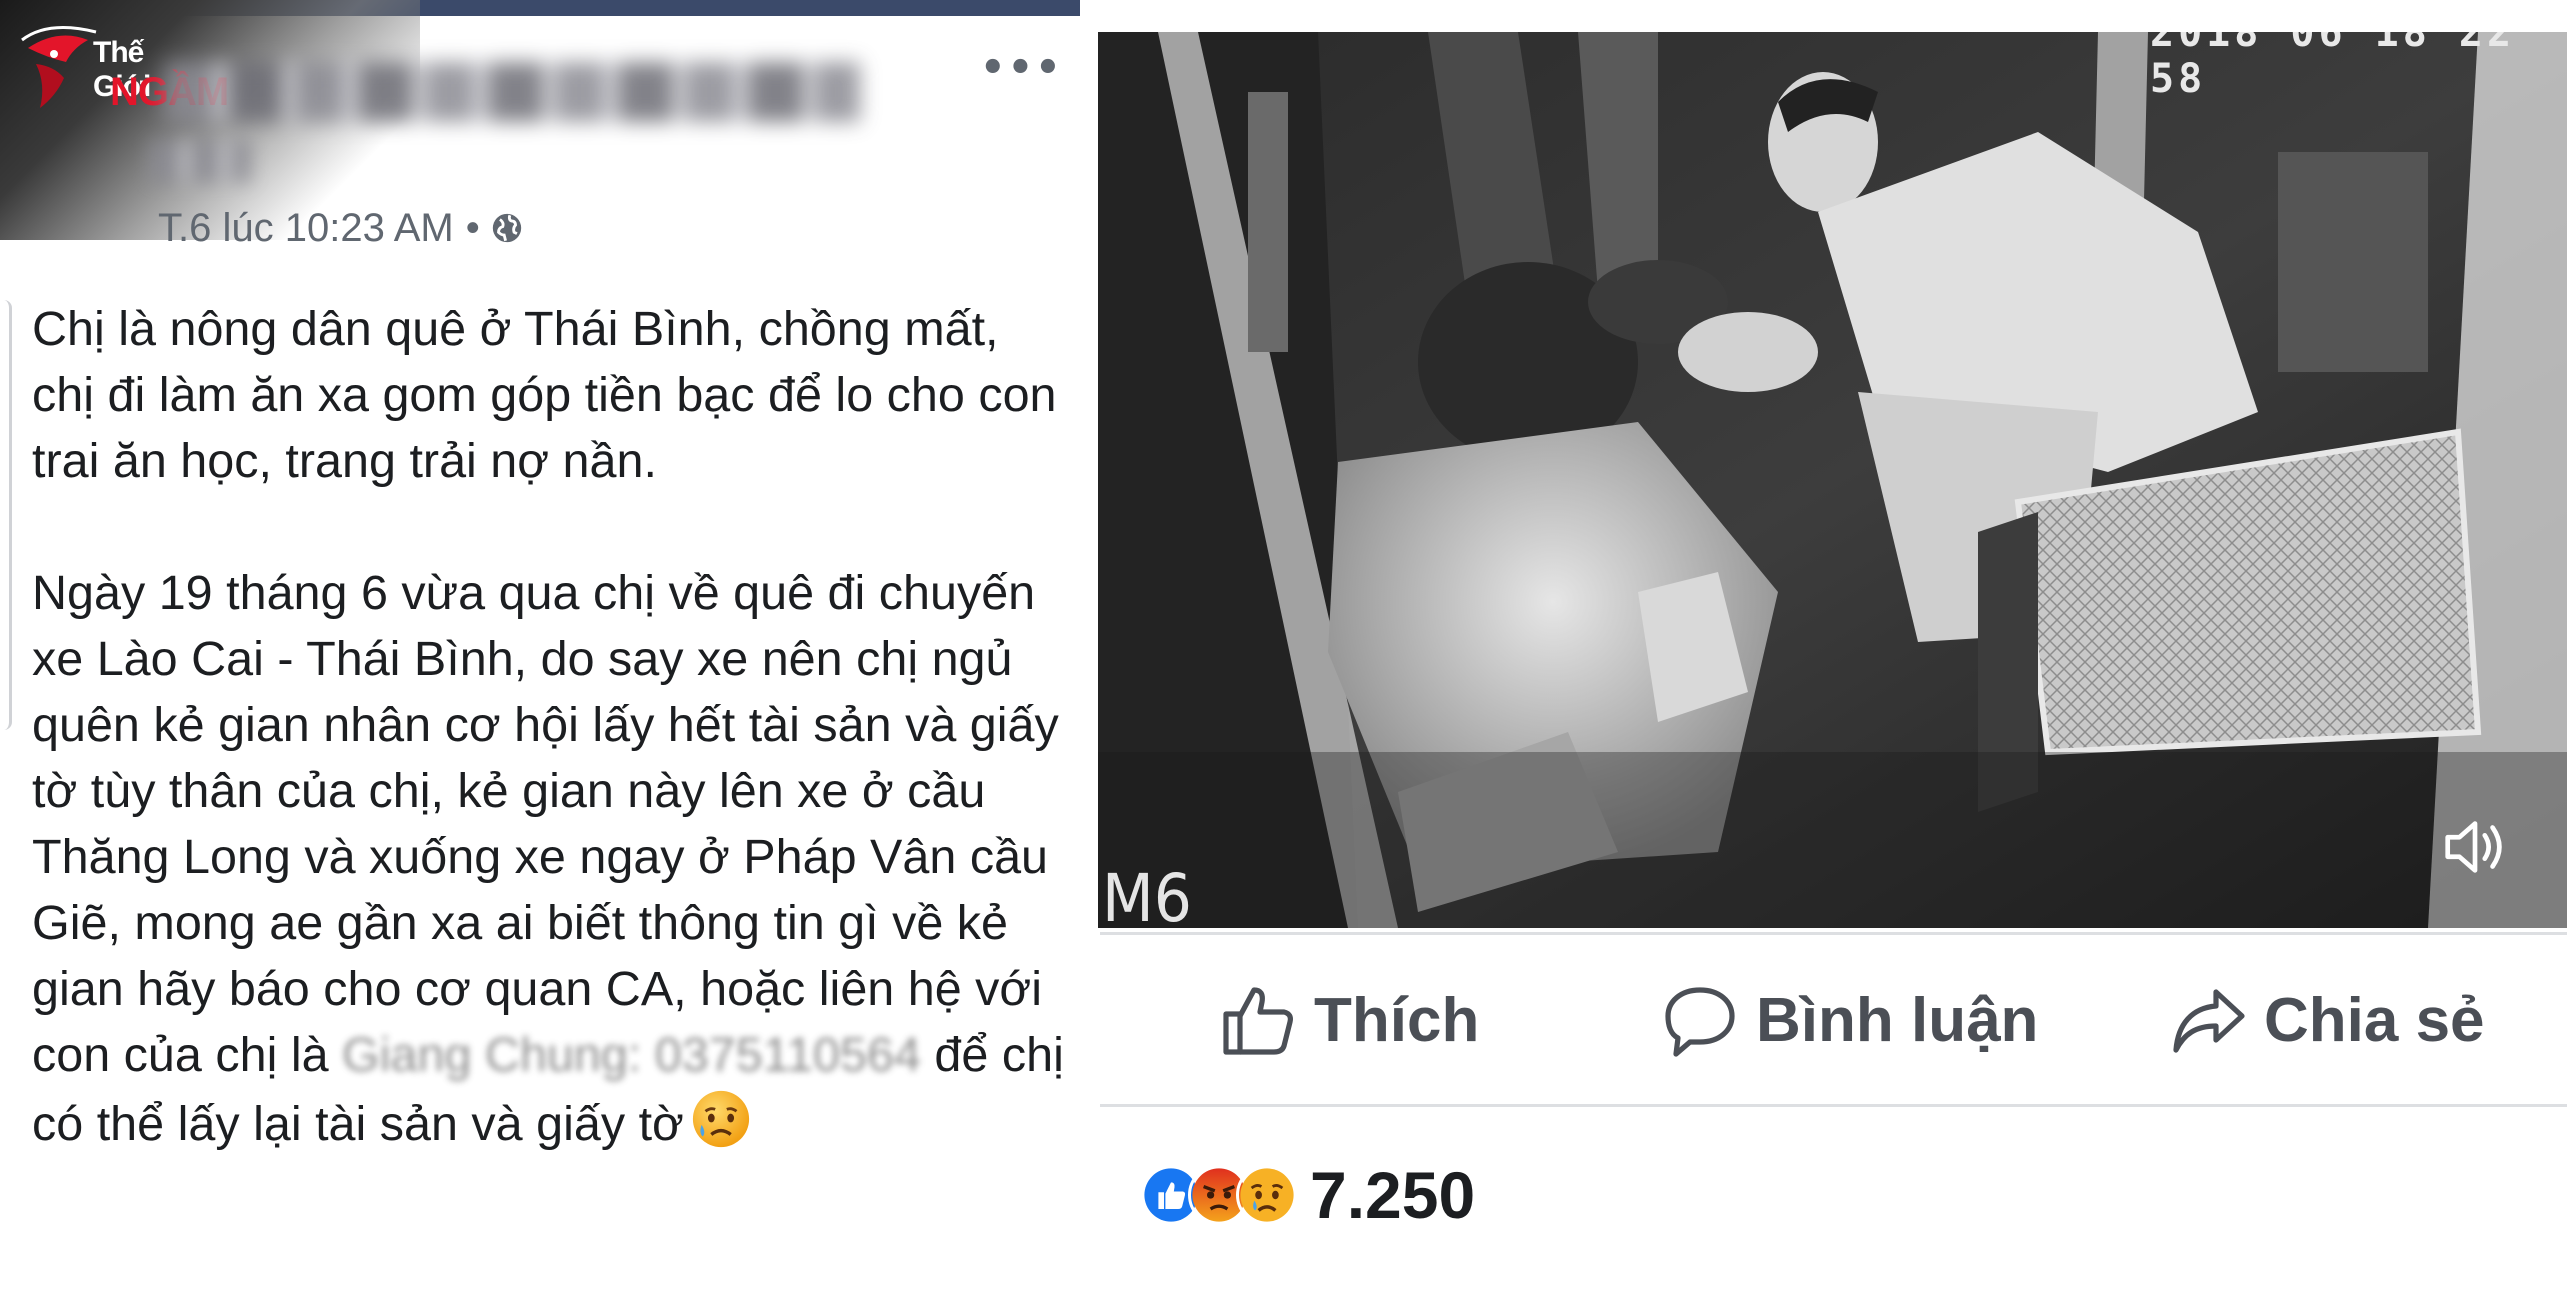 The height and width of the screenshot is (1316, 2567). I want to click on comment-label: Bình luận, so click(1897, 1020).